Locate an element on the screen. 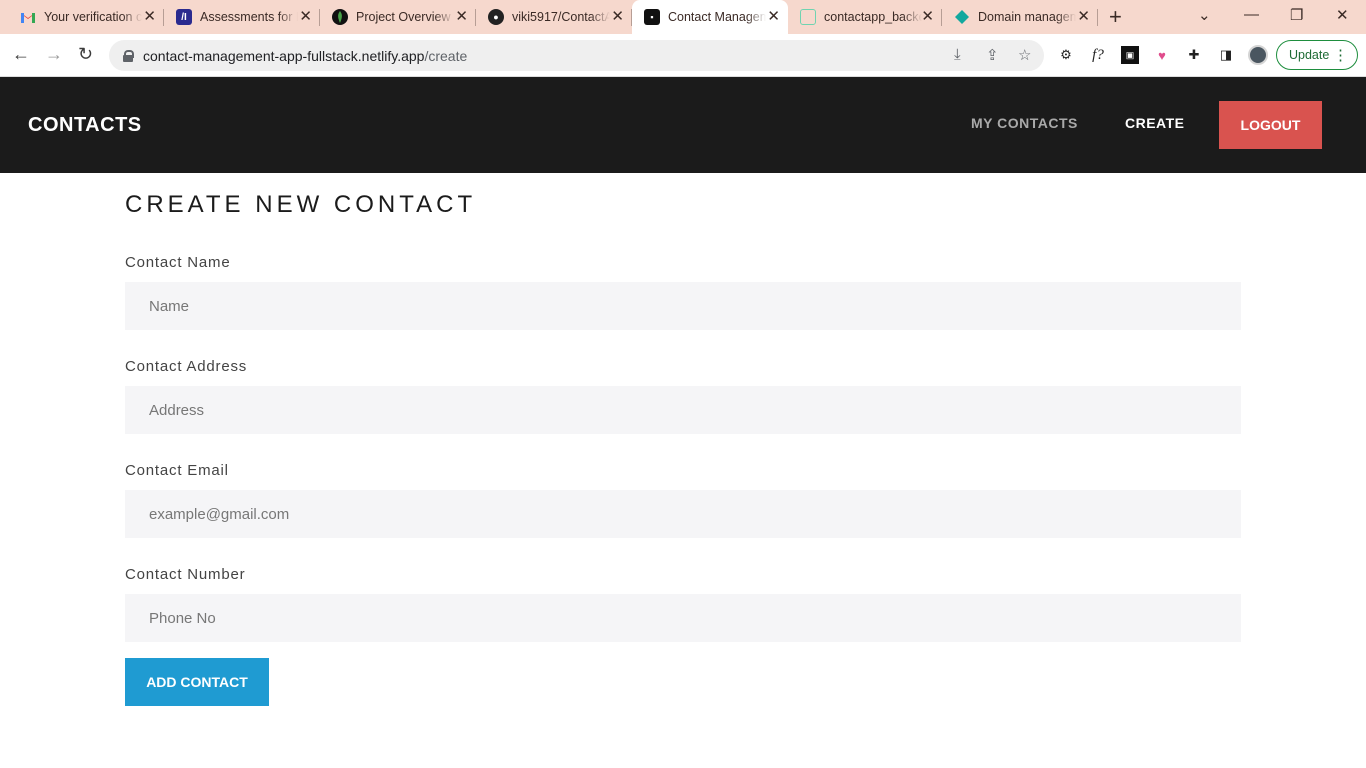  github-icon: ● is located at coordinates (496, 17).